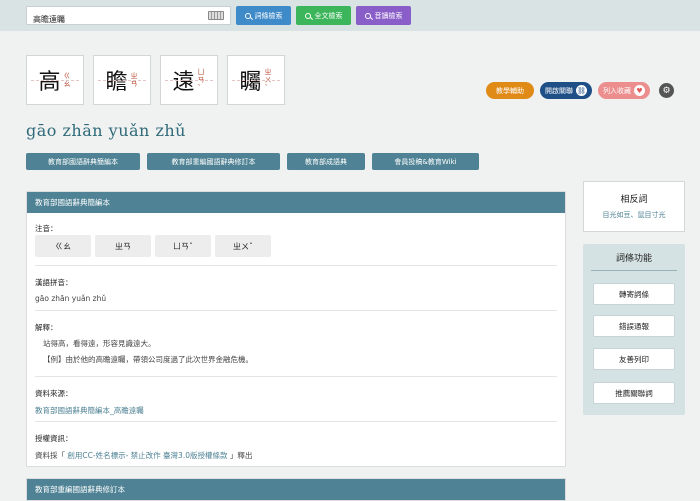  Describe the element at coordinates (216, 15) in the screenshot. I see `keyboard-icon` at that location.